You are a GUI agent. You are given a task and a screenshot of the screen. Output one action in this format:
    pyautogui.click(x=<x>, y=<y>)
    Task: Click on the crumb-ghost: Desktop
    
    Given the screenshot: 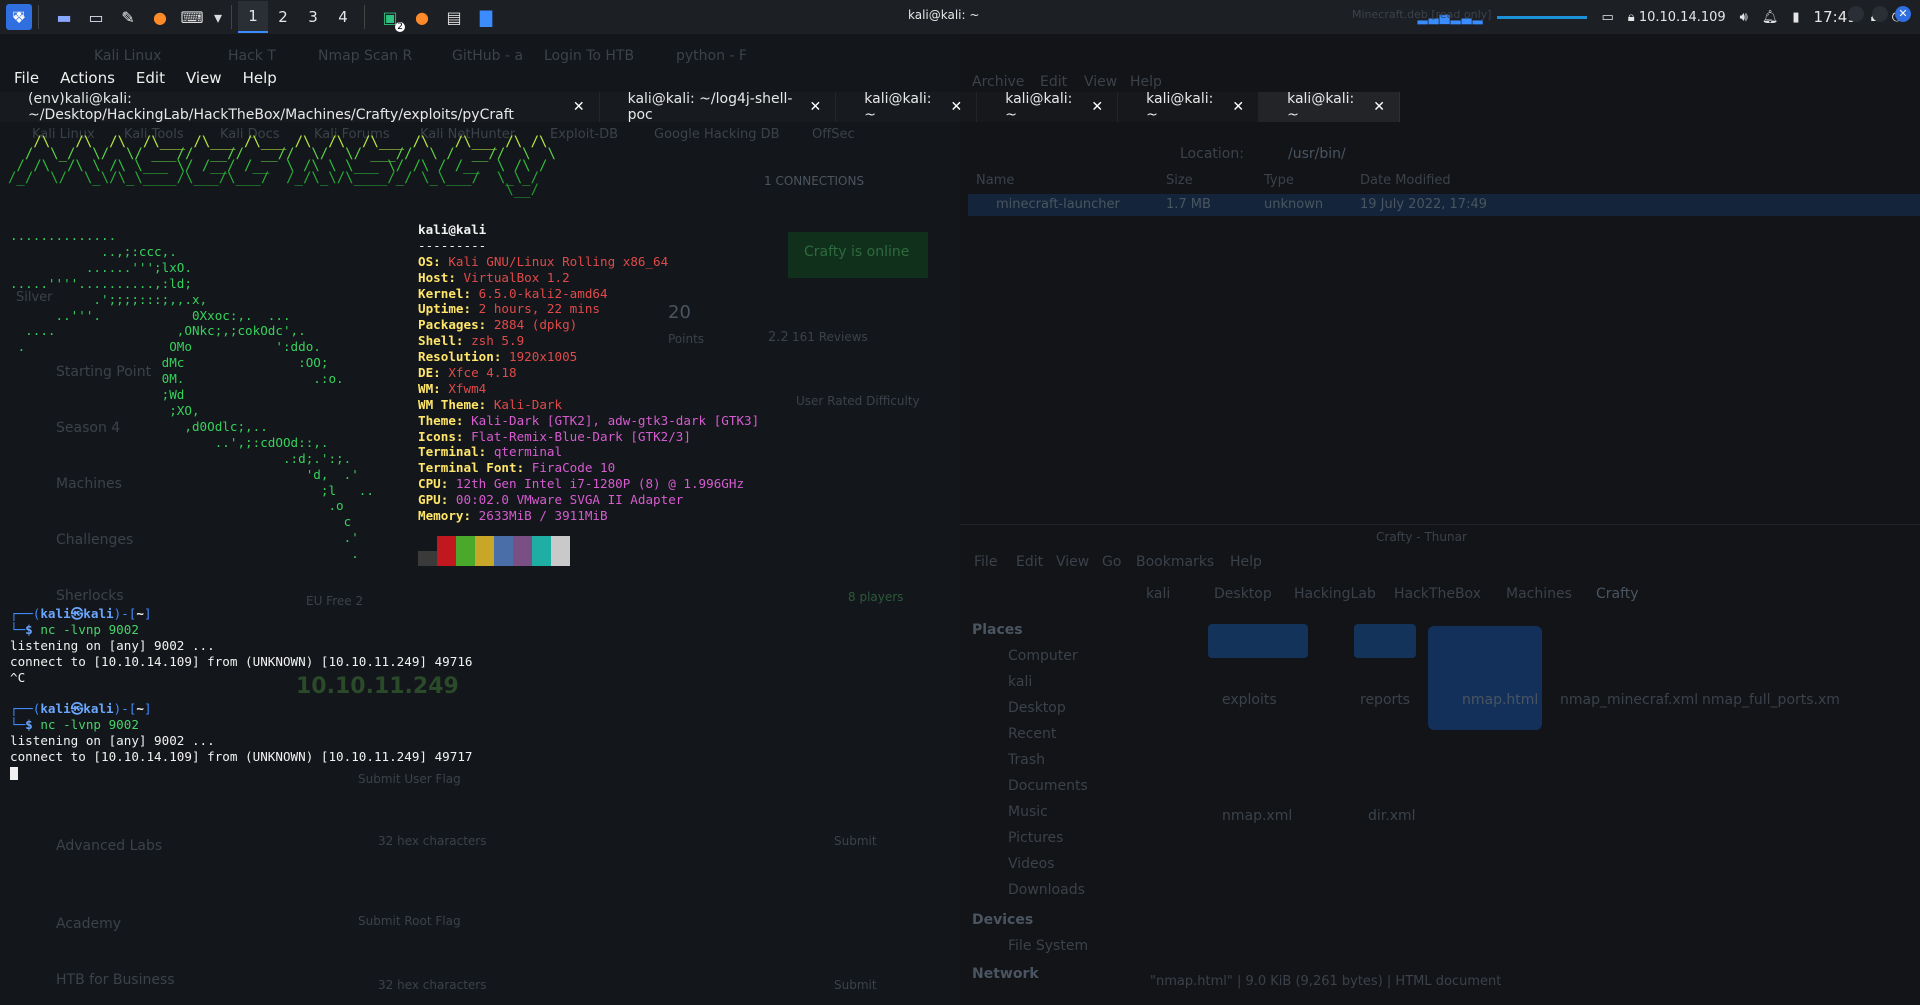 What is the action you would take?
    pyautogui.click(x=1243, y=594)
    